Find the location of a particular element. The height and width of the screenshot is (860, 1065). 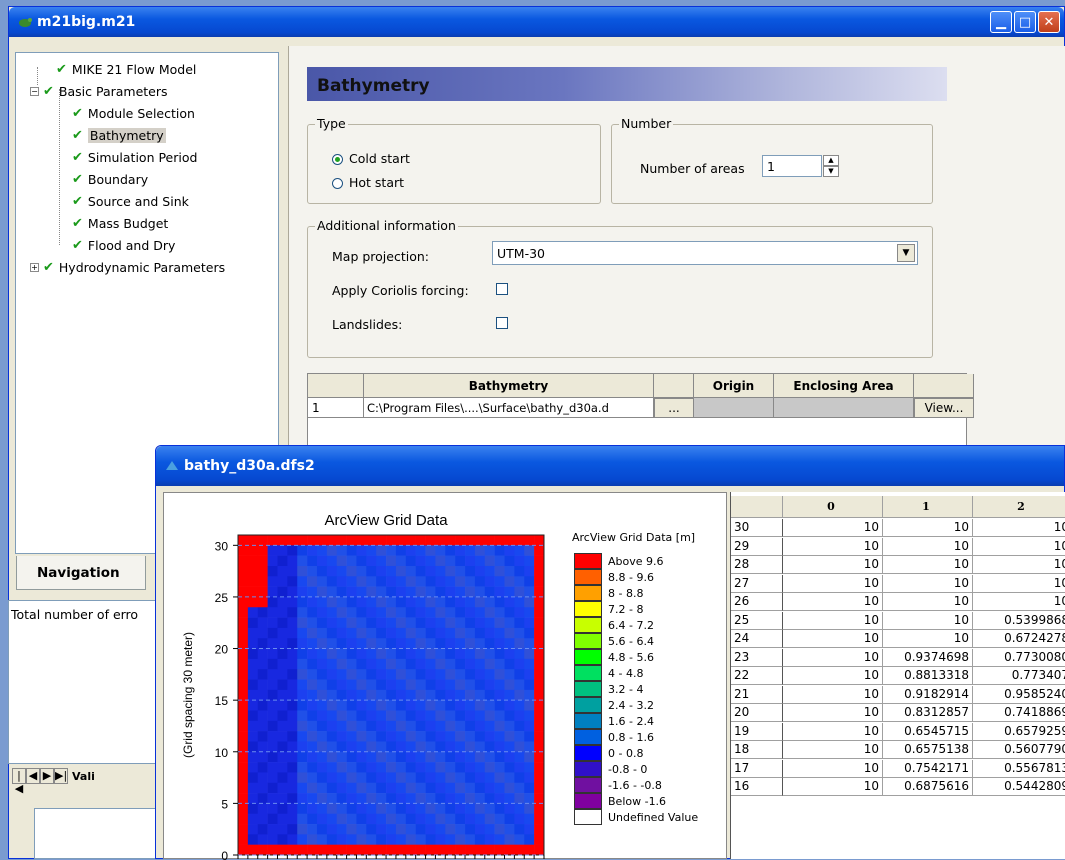

close-button: ✕ is located at coordinates (1049, 22).